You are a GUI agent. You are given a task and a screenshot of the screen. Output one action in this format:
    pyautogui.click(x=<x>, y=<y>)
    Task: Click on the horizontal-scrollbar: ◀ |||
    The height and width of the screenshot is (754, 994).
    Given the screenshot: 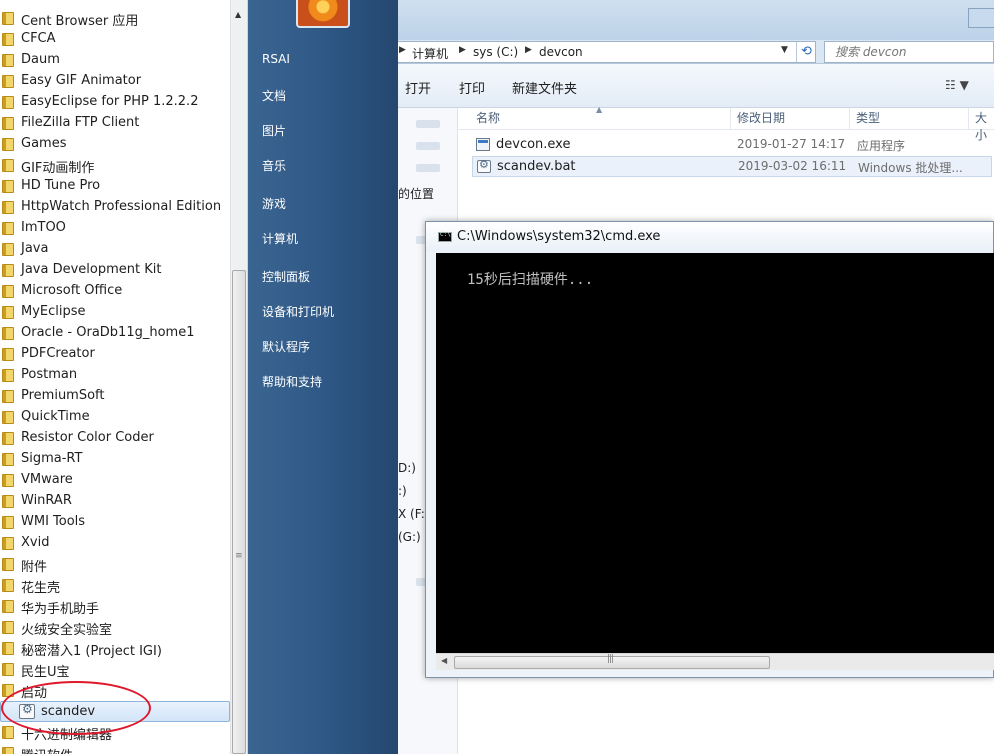 What is the action you would take?
    pyautogui.click(x=715, y=661)
    